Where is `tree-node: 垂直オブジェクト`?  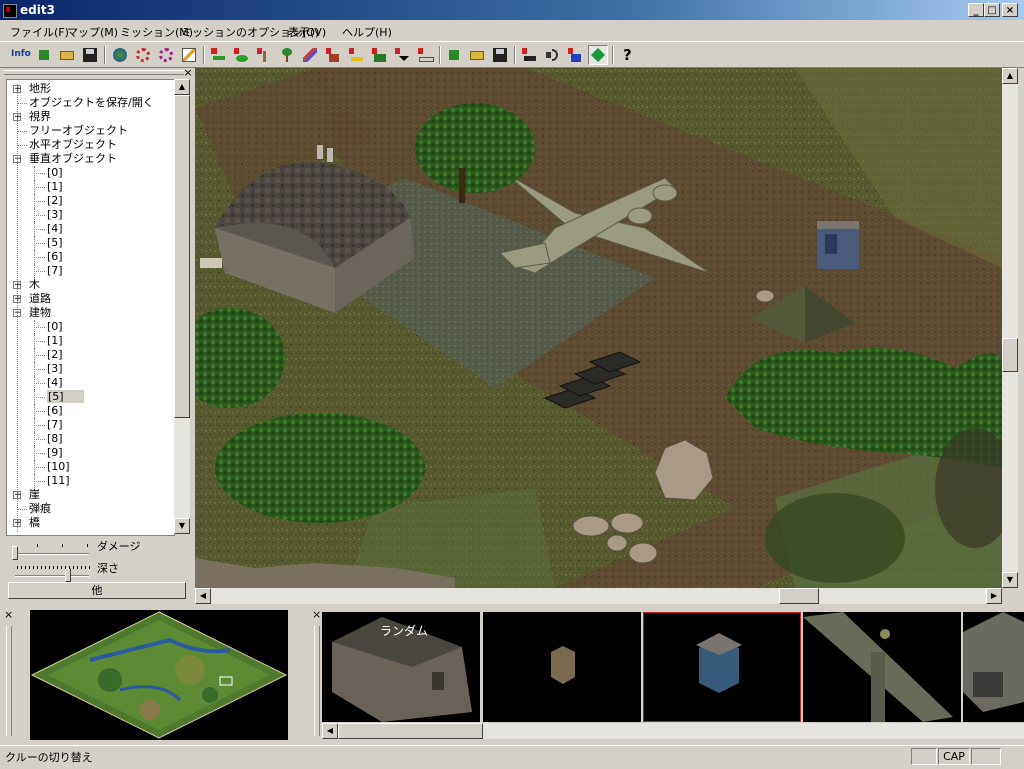 tree-node: 垂直オブジェクト is located at coordinates (73, 158).